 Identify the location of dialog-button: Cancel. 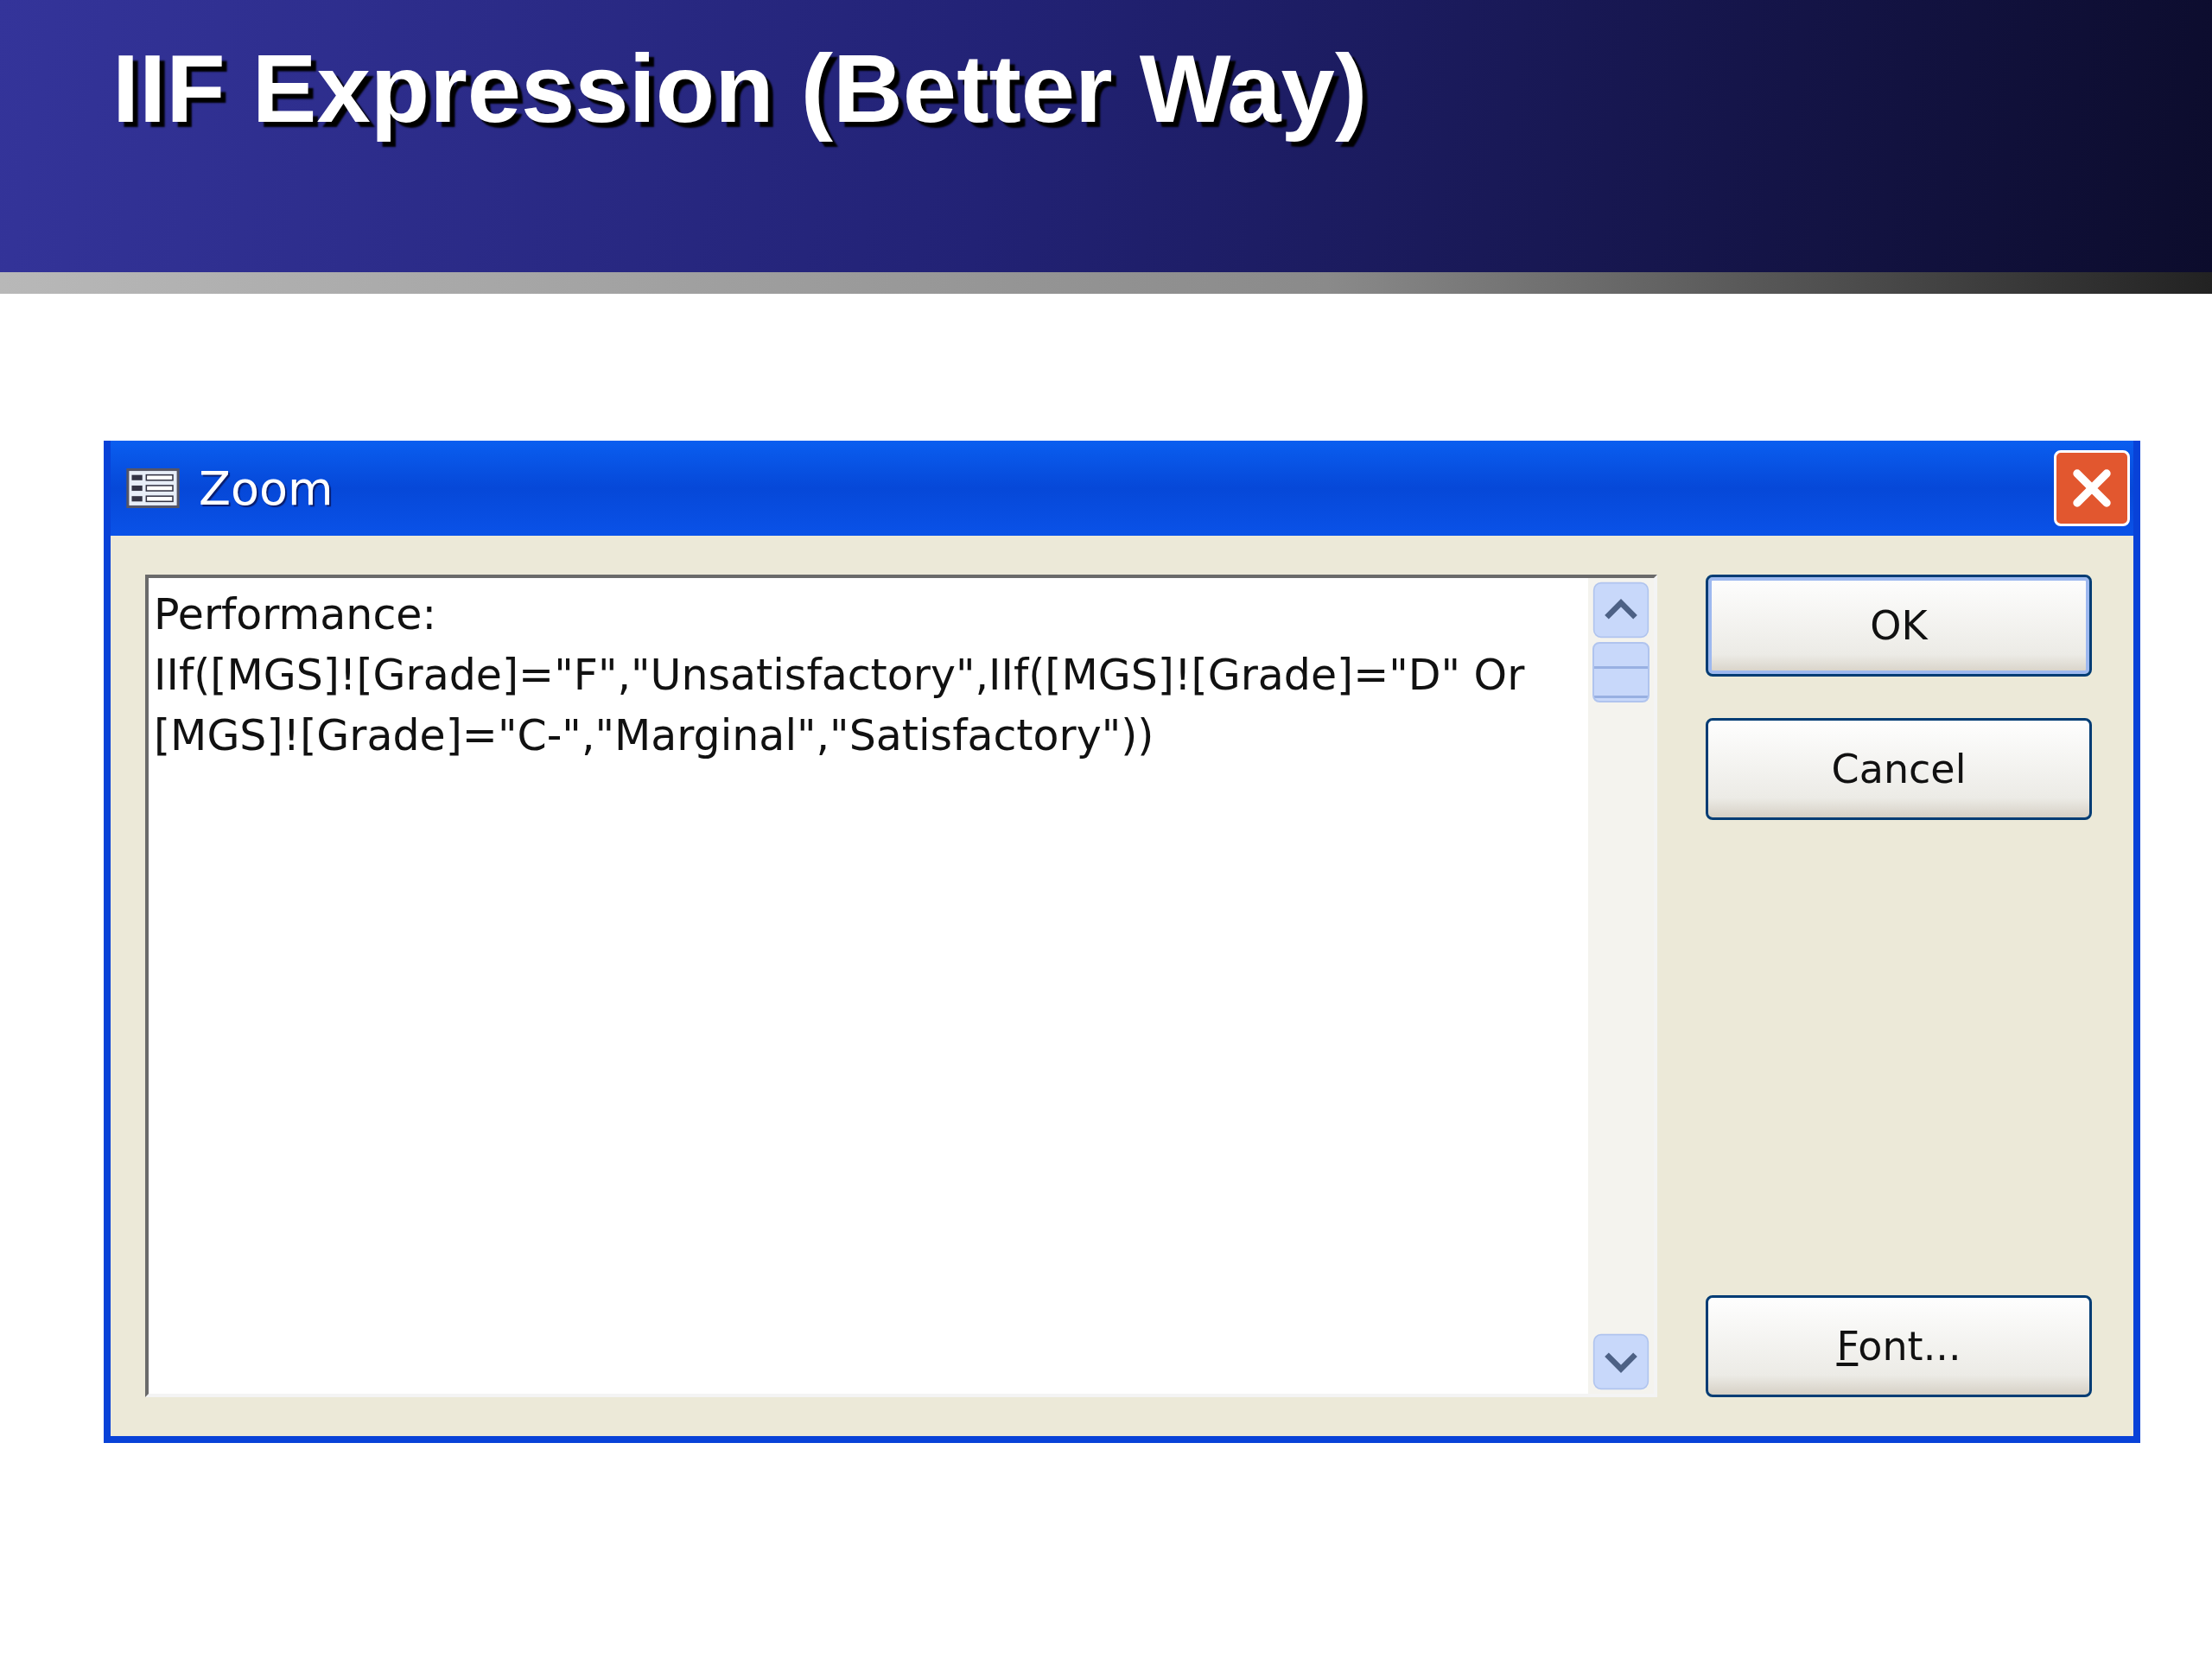
(1899, 769).